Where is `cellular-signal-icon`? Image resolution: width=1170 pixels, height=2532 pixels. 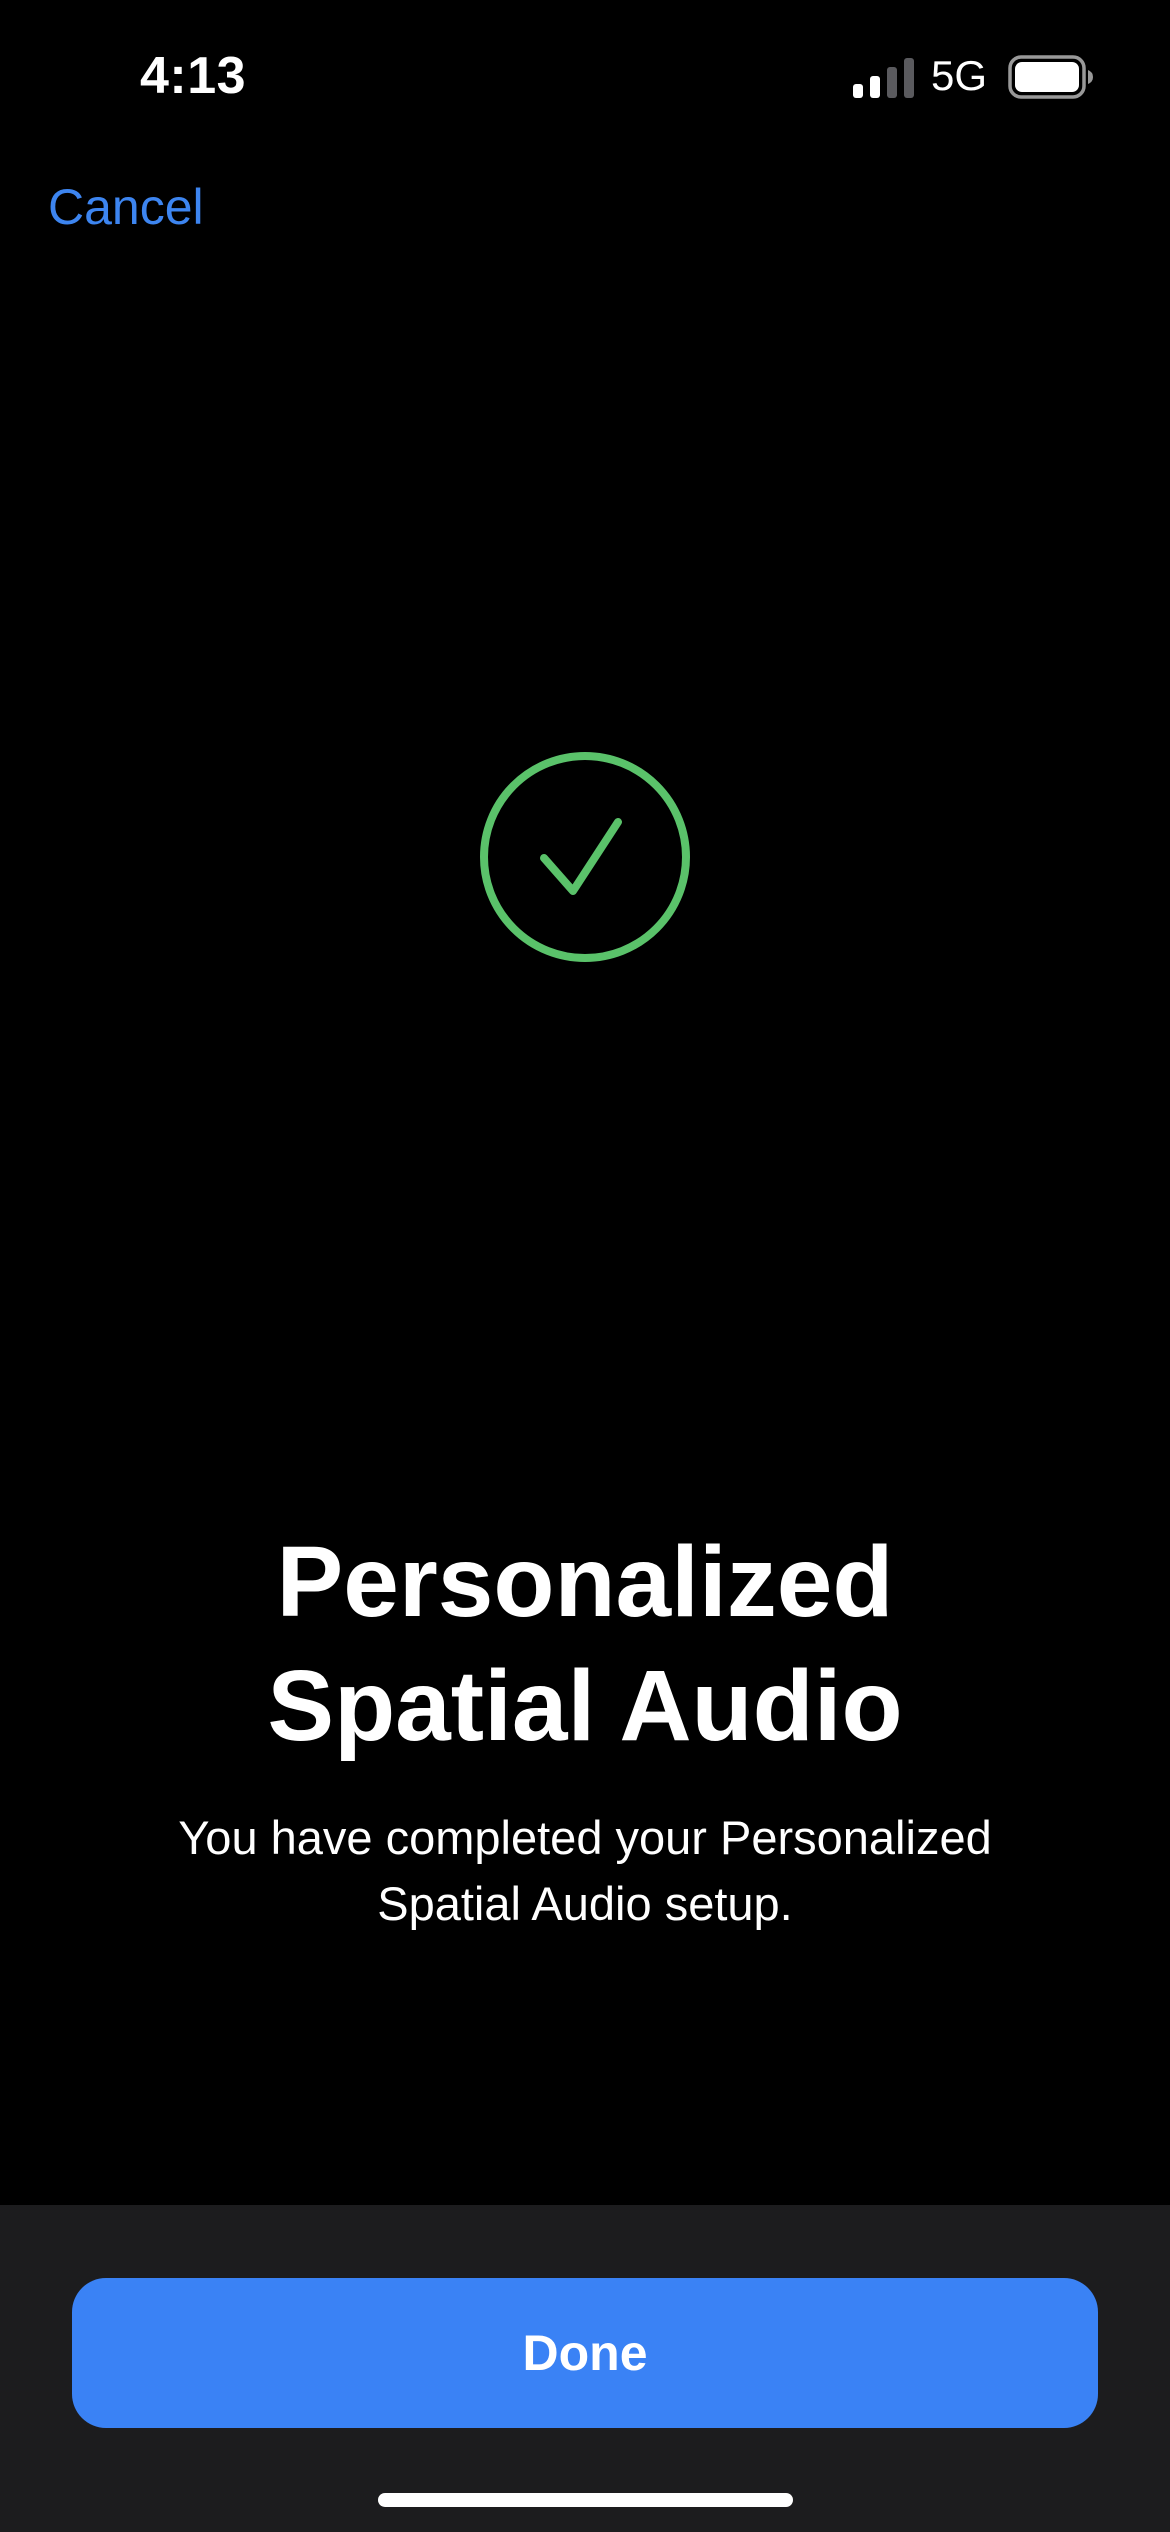 cellular-signal-icon is located at coordinates (883, 78).